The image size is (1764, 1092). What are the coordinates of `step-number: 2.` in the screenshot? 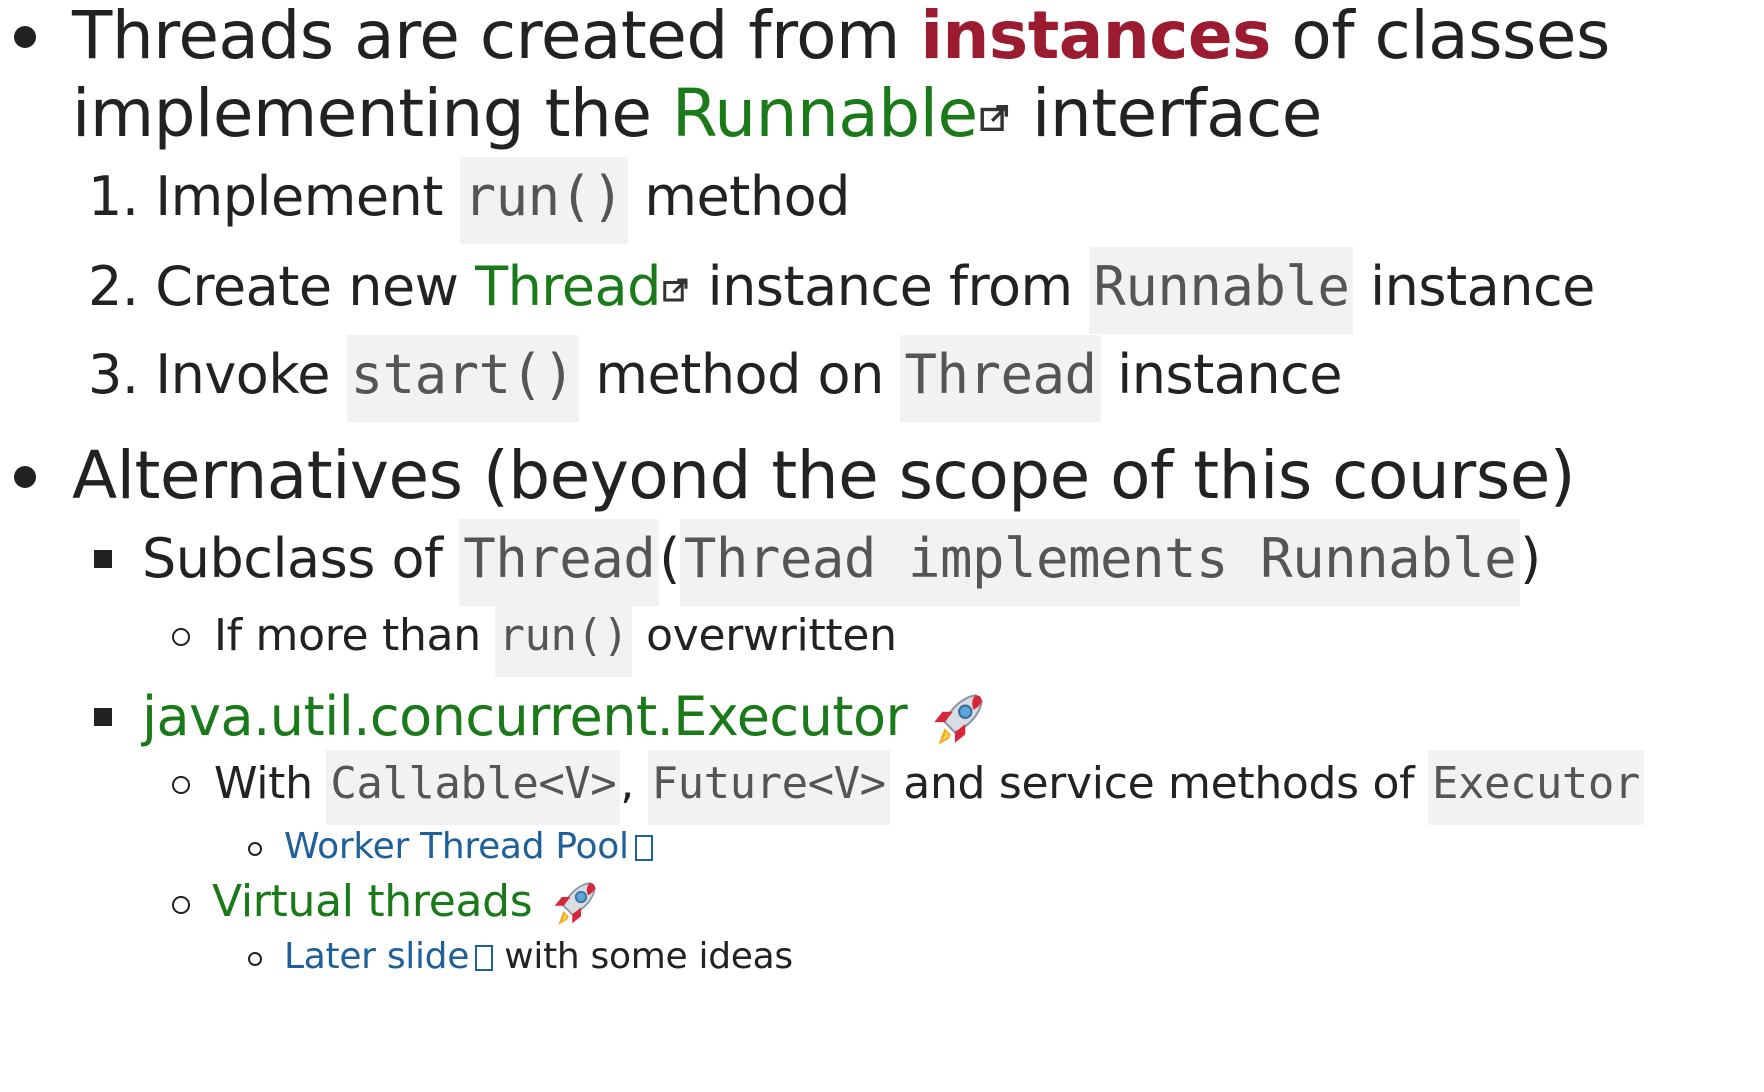 It's located at (113, 286).